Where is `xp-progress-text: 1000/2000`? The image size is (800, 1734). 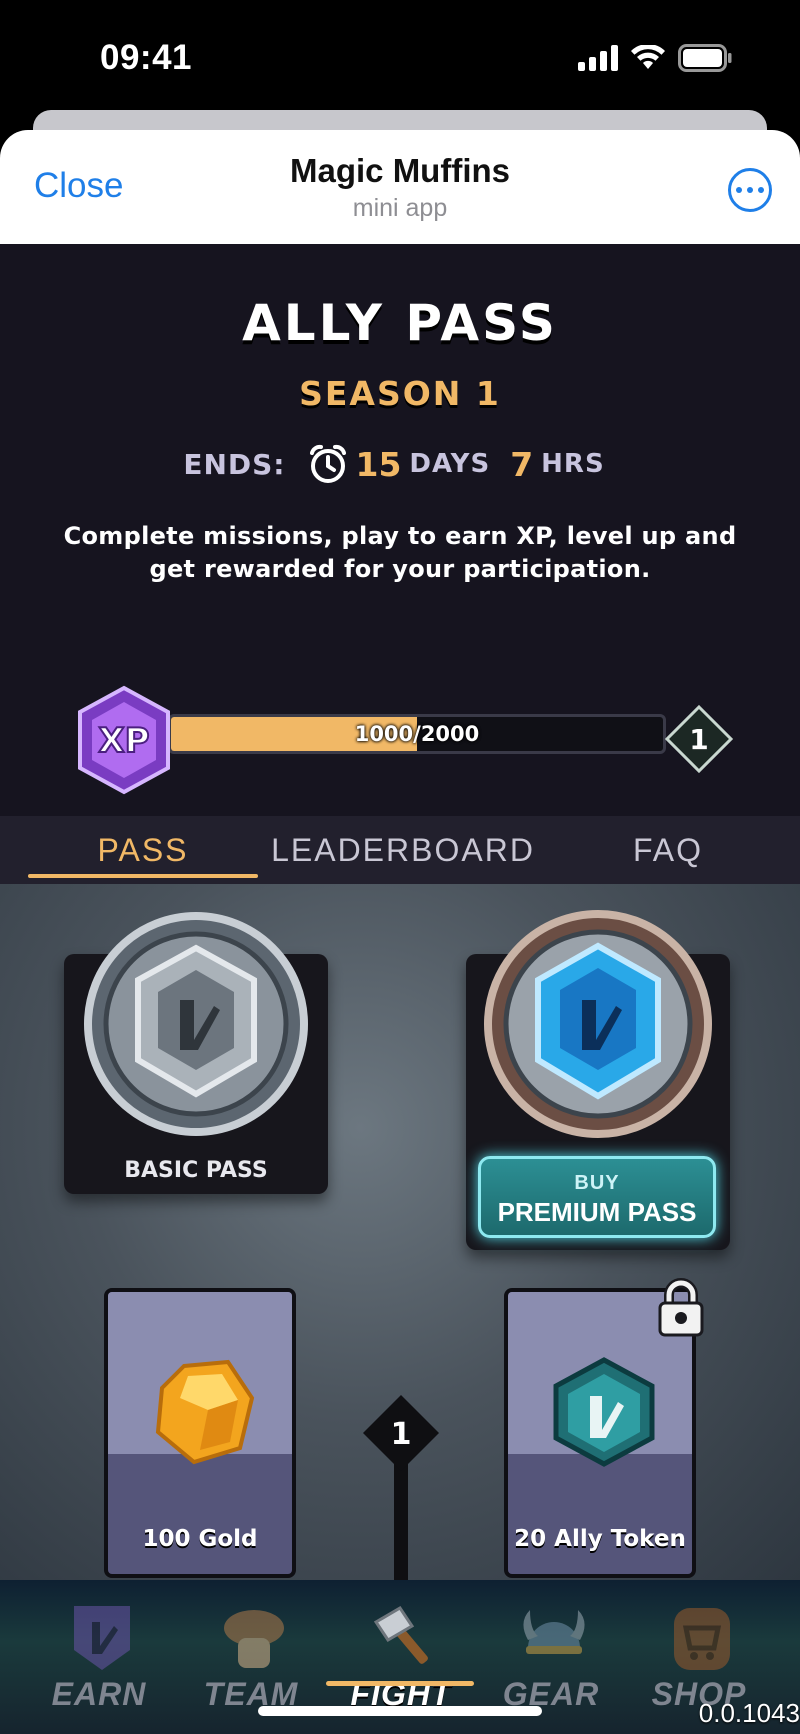 xp-progress-text: 1000/2000 is located at coordinates (417, 734).